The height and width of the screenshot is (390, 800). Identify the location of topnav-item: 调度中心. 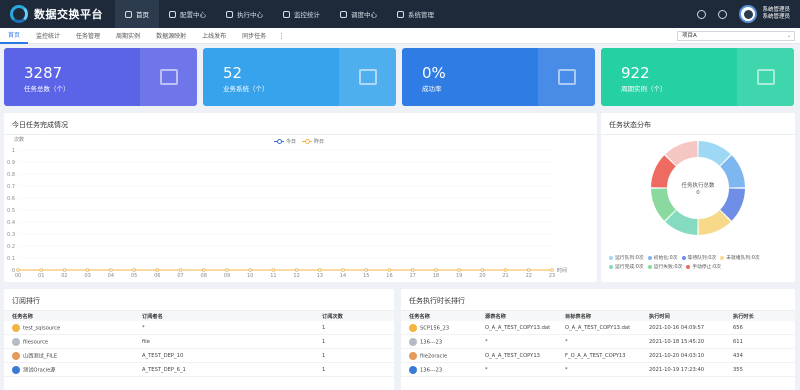
(358, 14).